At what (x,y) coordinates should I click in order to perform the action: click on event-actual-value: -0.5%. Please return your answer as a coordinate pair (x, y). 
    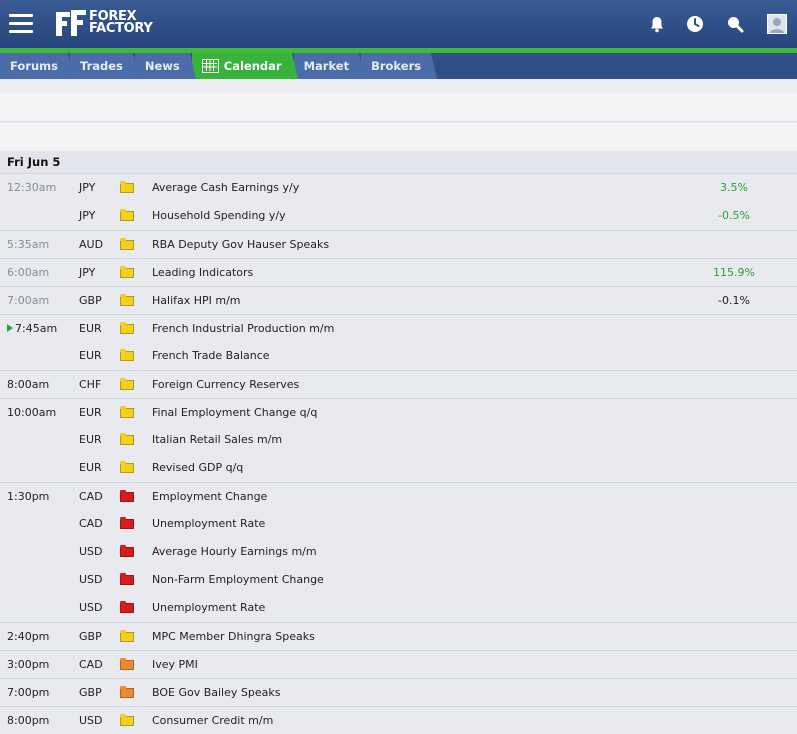
    Looking at the image, I should click on (734, 215).